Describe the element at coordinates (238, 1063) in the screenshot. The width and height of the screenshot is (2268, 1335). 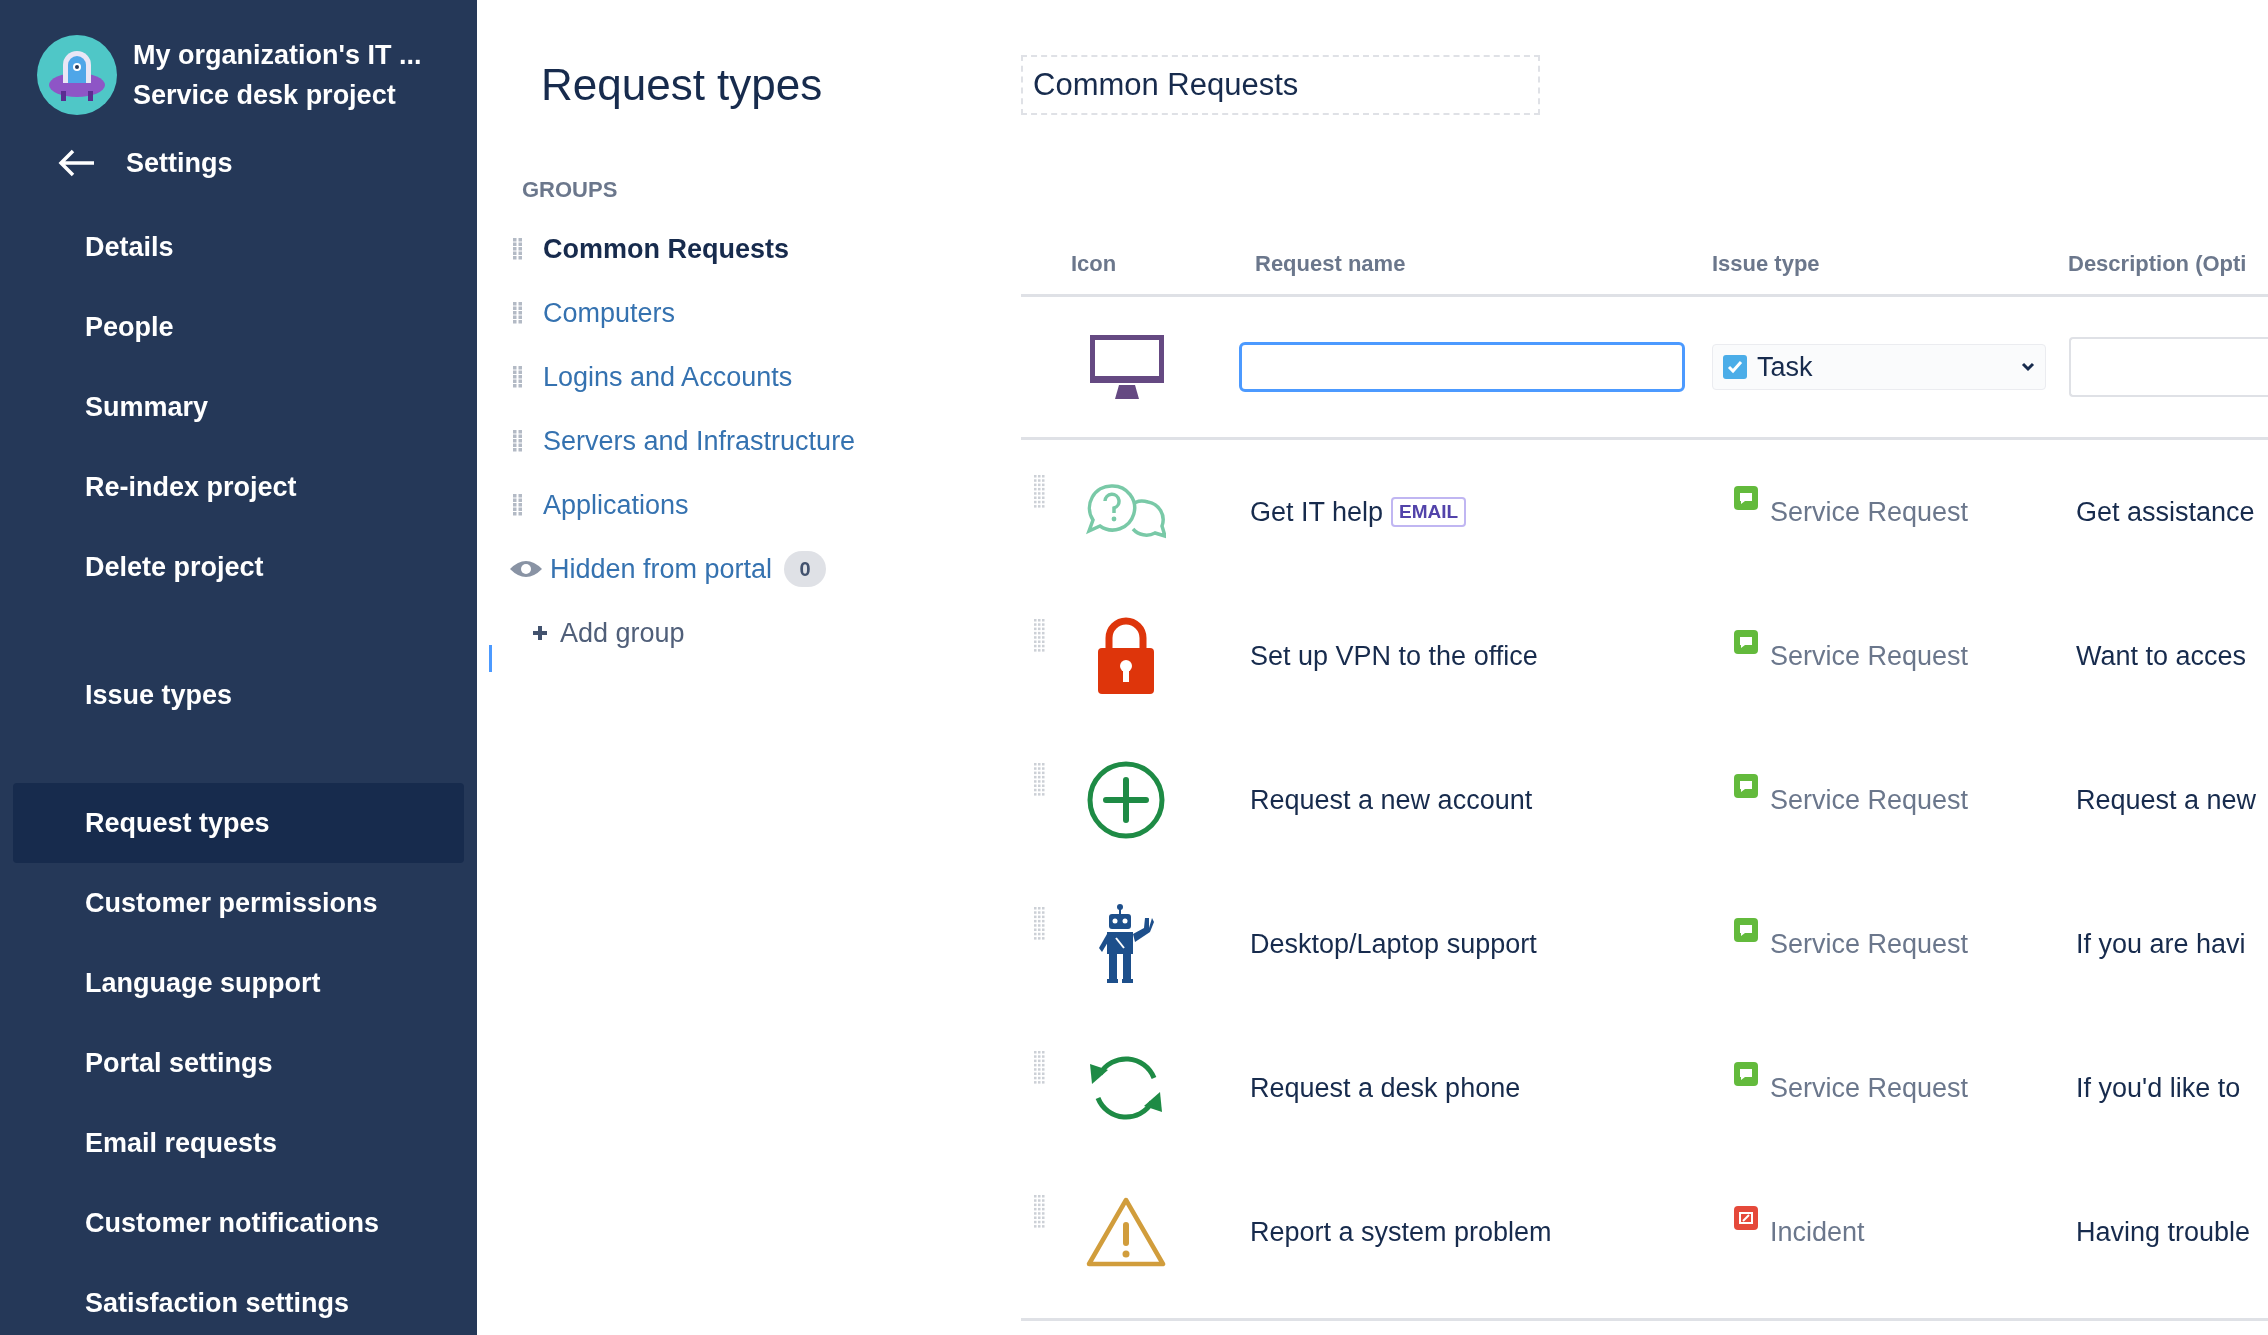
I see `sidebar-item: Portal settings` at that location.